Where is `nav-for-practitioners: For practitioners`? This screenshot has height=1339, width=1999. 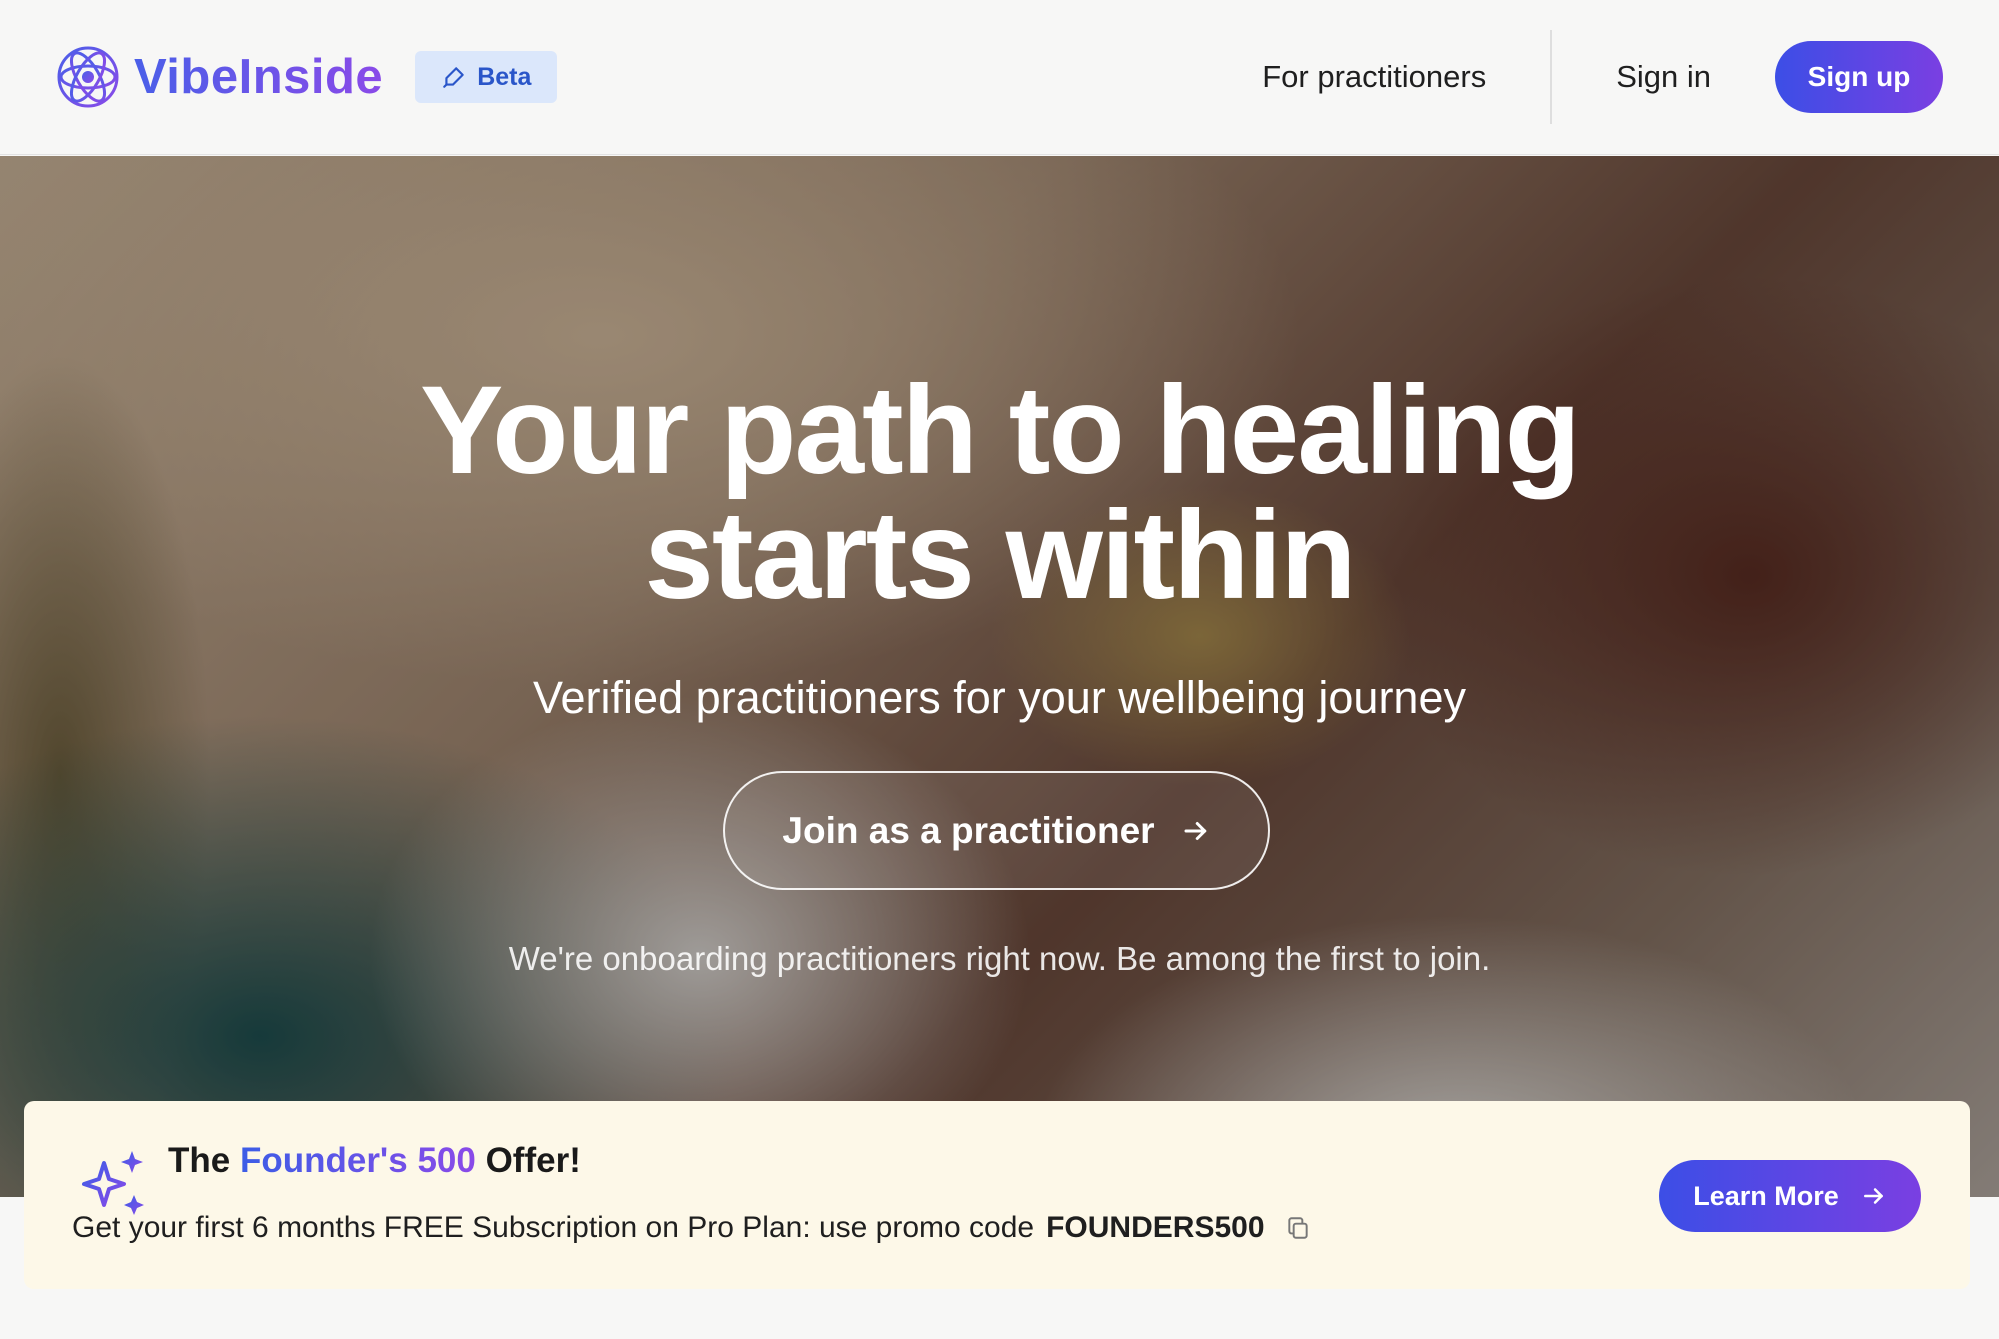
nav-for-practitioners: For practitioners is located at coordinates (1374, 77).